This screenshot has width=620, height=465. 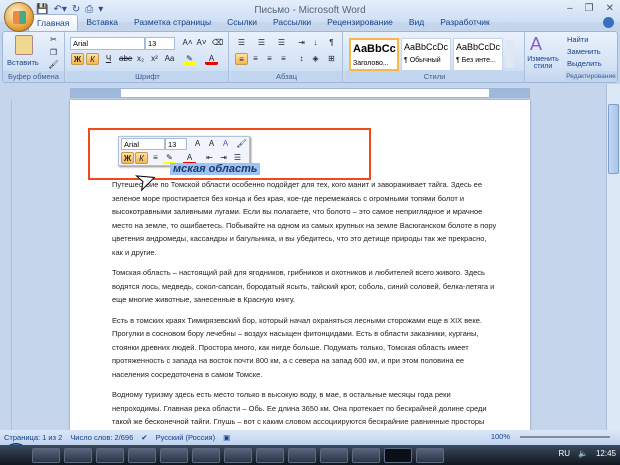 I want to click on italic-button: К, so click(x=92, y=59).